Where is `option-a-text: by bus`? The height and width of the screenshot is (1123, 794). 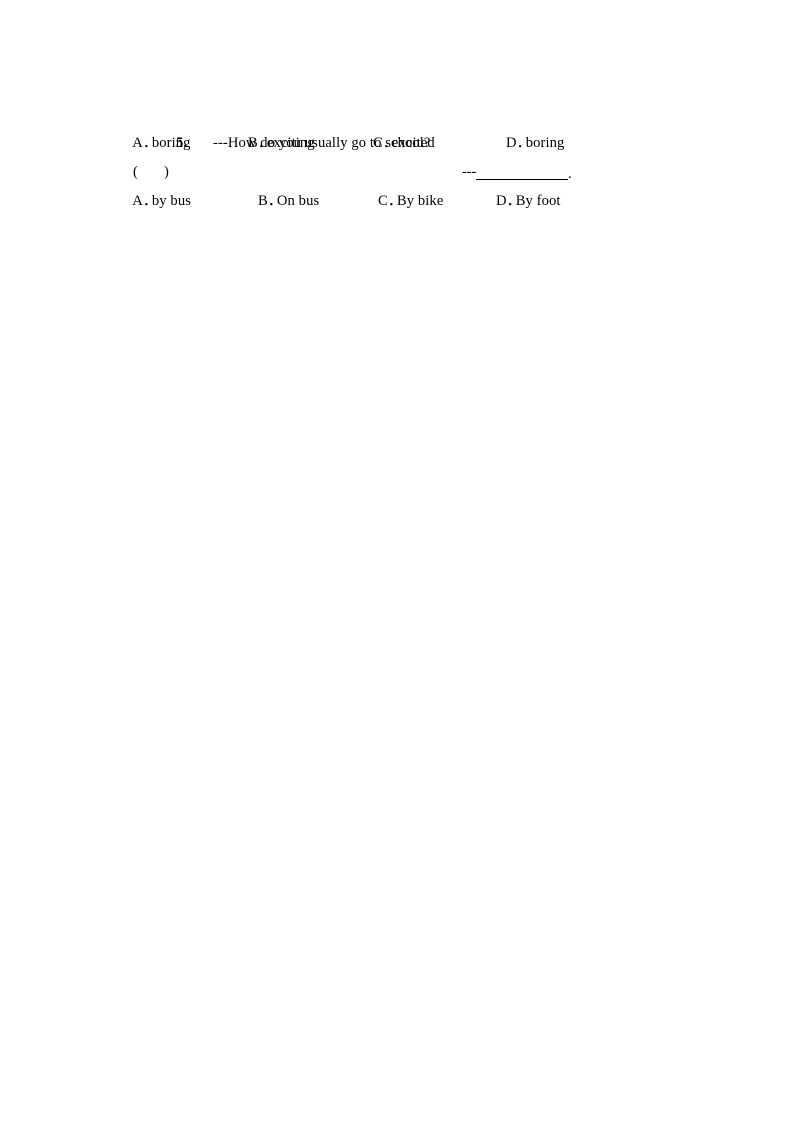
option-a-text: by bus is located at coordinates (171, 201).